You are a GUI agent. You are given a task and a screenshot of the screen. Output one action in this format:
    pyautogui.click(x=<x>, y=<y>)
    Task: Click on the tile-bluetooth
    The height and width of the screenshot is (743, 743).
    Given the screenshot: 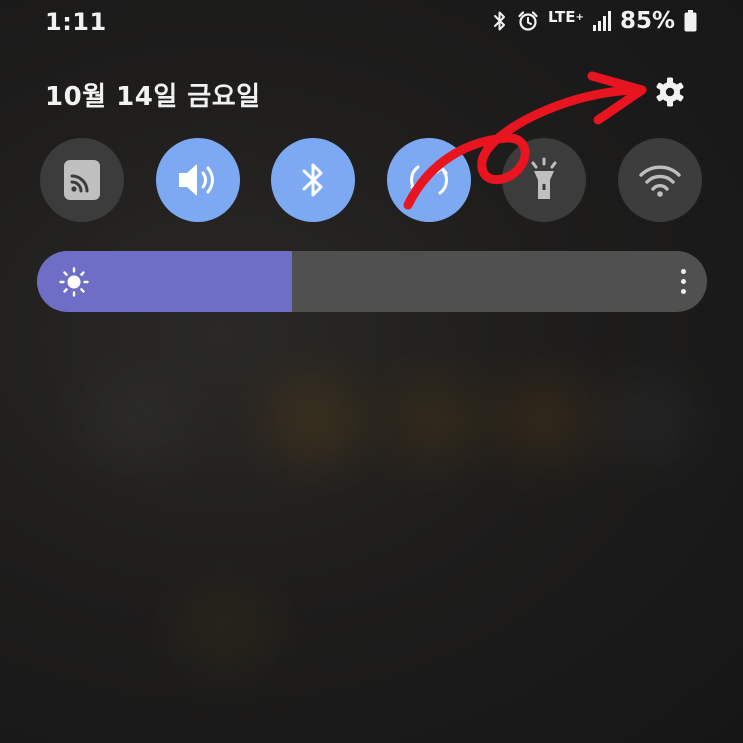 What is the action you would take?
    pyautogui.click(x=313, y=180)
    